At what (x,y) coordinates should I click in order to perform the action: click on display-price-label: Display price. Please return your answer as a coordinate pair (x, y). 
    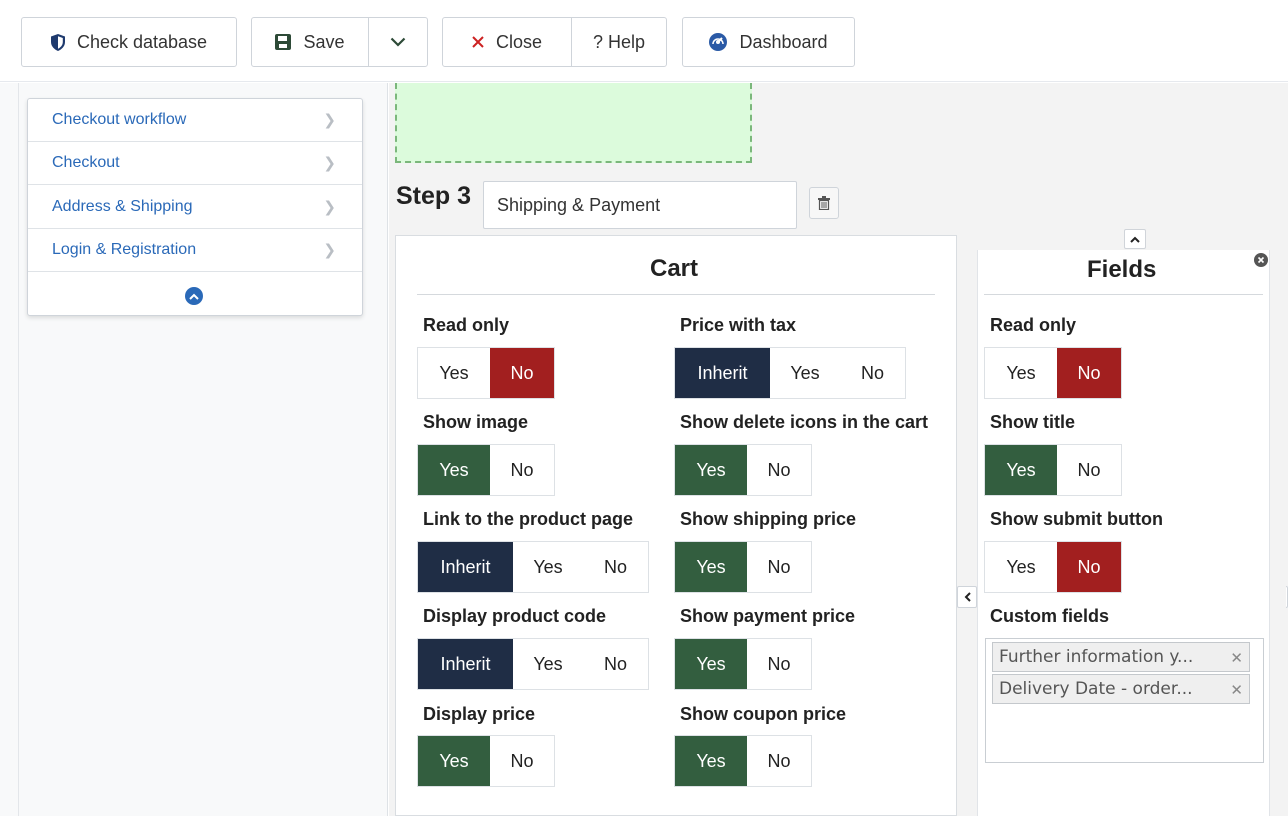
    Looking at the image, I should click on (479, 714).